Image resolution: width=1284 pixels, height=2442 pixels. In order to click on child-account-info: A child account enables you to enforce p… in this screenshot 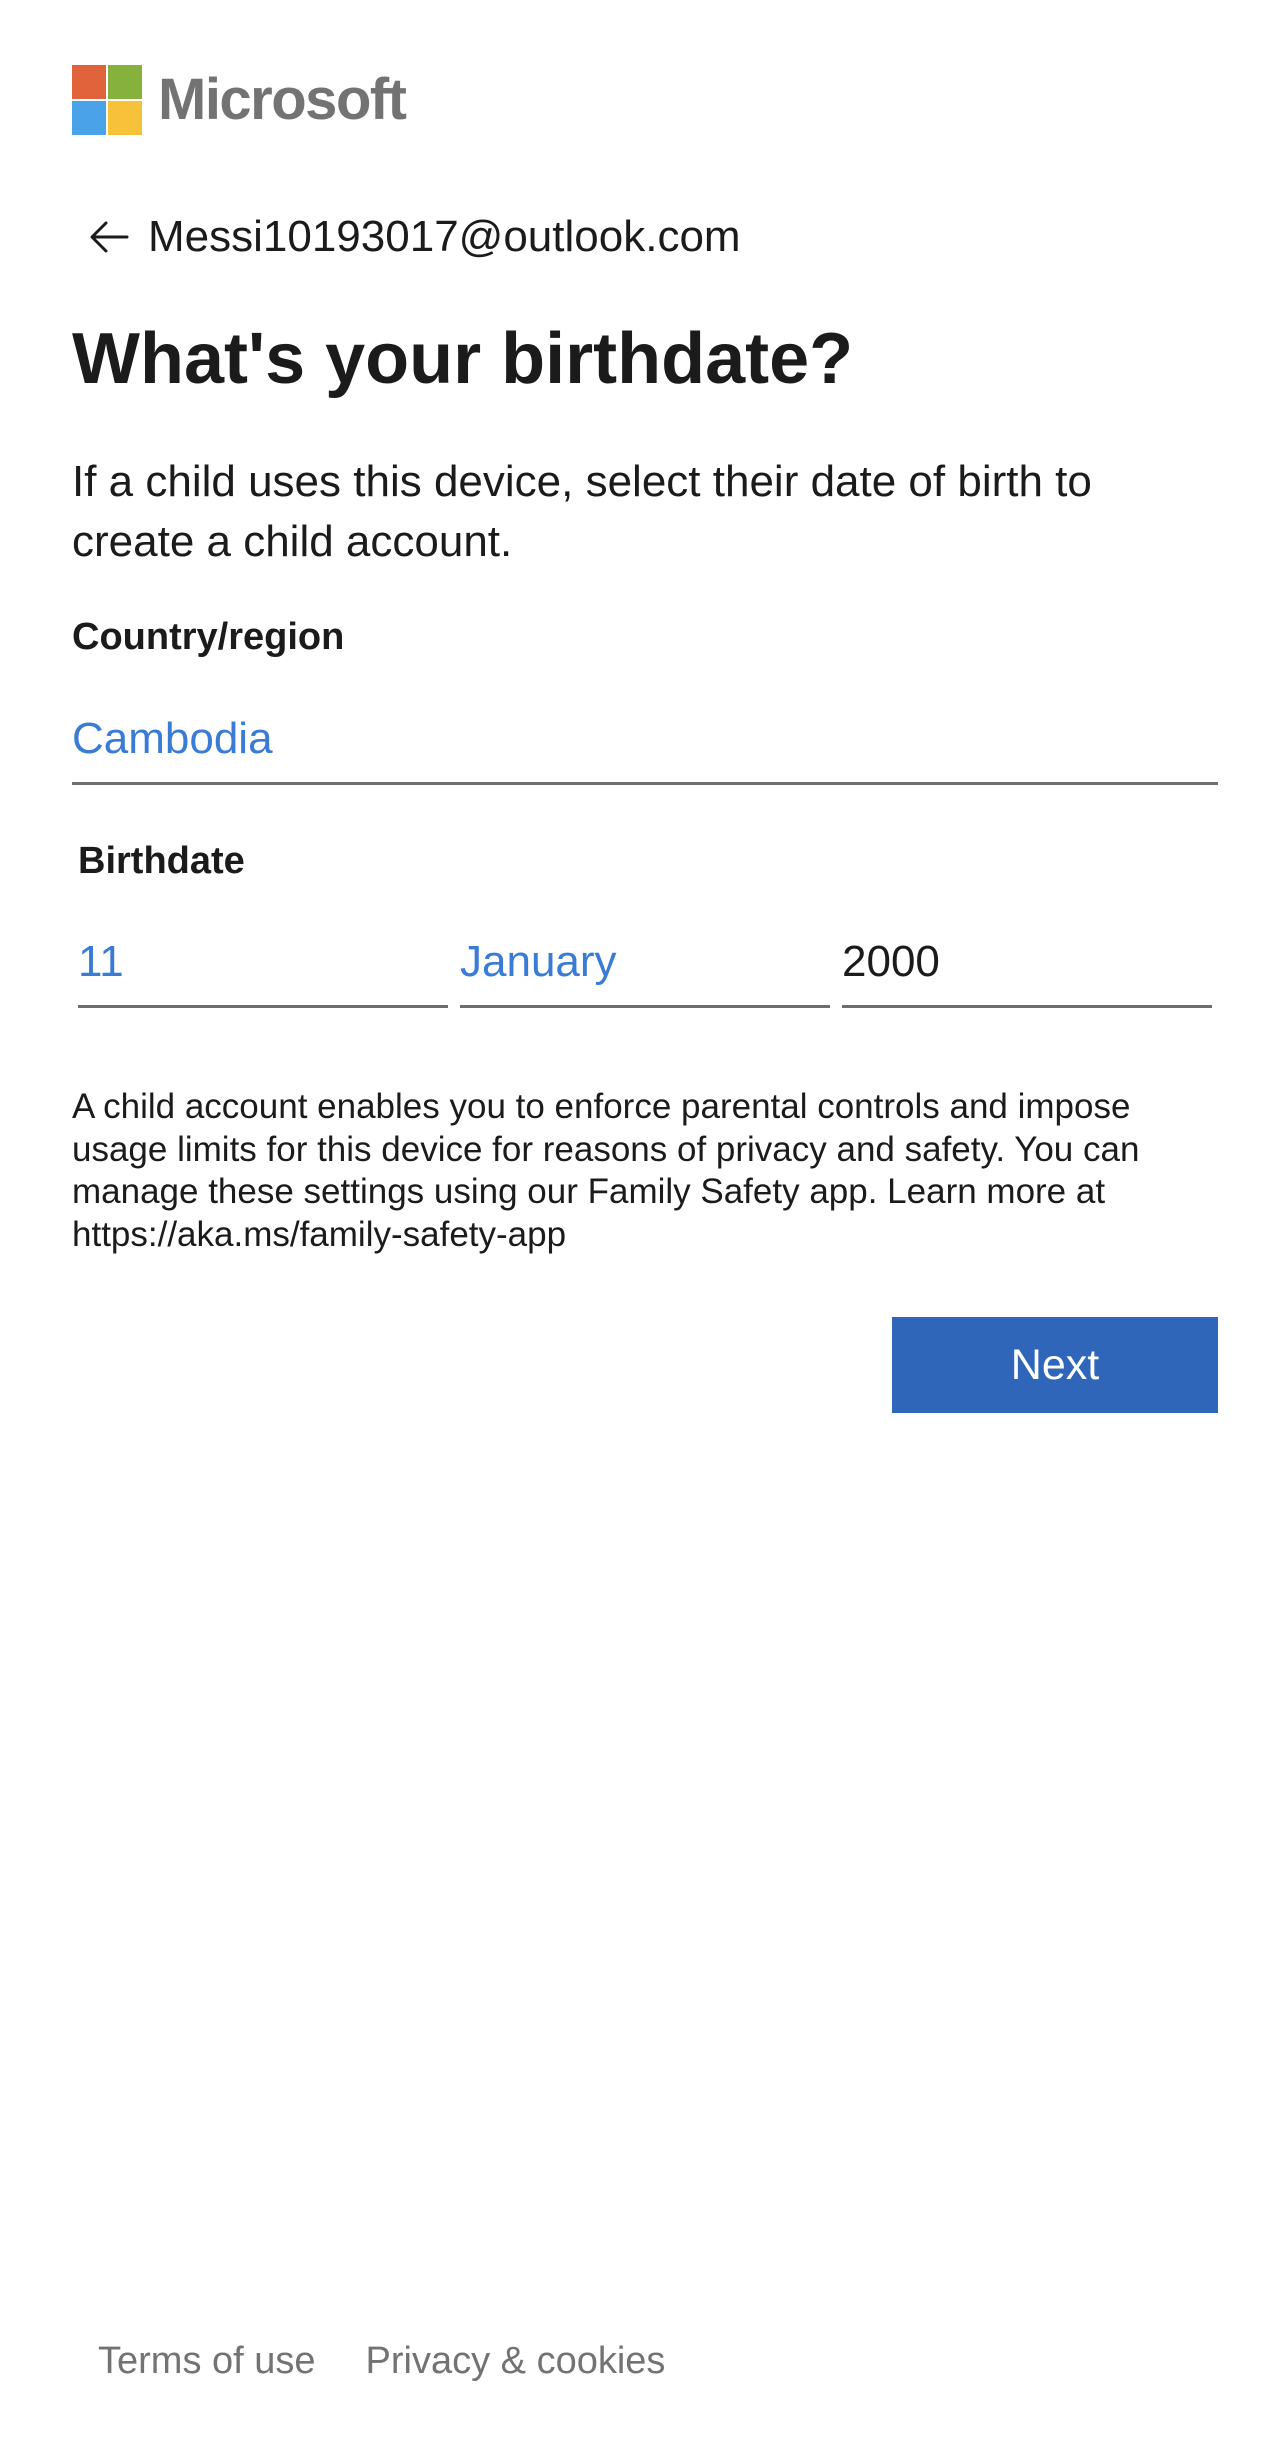, I will do `click(606, 1170)`.